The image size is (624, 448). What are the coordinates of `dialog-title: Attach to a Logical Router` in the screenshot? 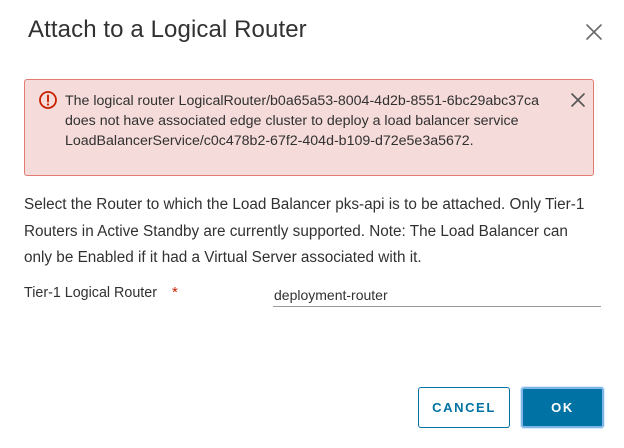 It's located at (167, 29).